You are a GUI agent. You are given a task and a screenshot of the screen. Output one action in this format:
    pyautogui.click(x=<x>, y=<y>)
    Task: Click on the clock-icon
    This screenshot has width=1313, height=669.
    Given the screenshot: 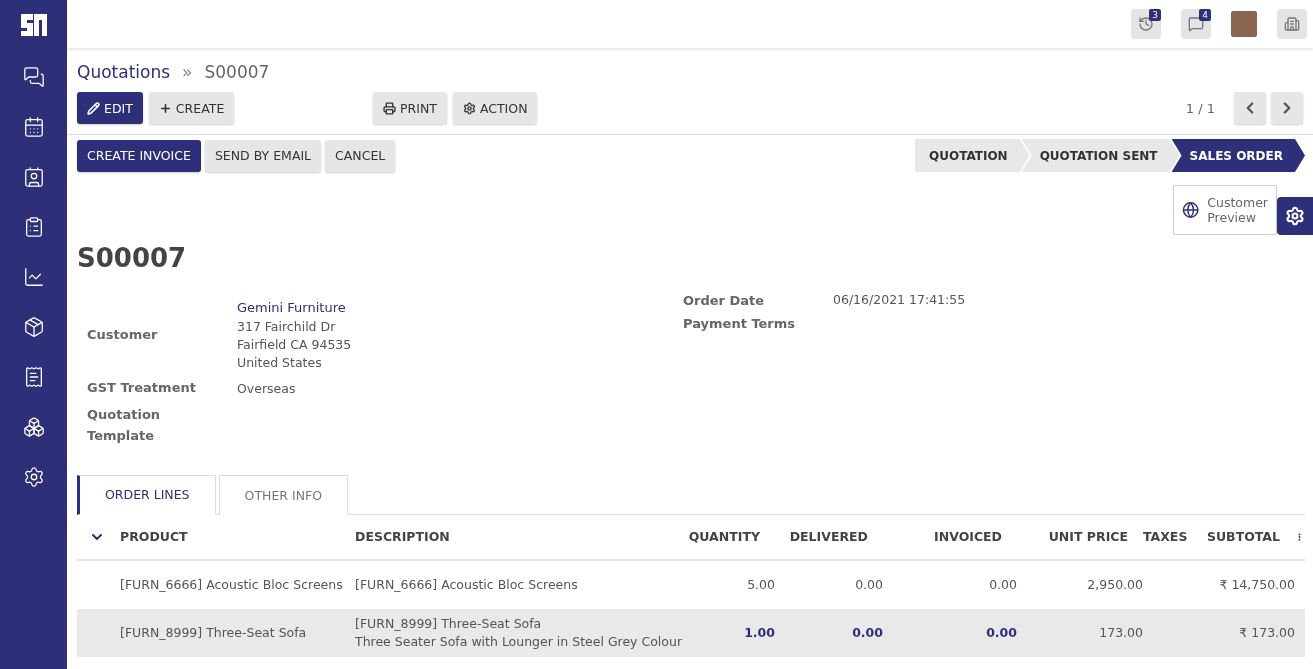 What is the action you would take?
    pyautogui.click(x=1146, y=24)
    